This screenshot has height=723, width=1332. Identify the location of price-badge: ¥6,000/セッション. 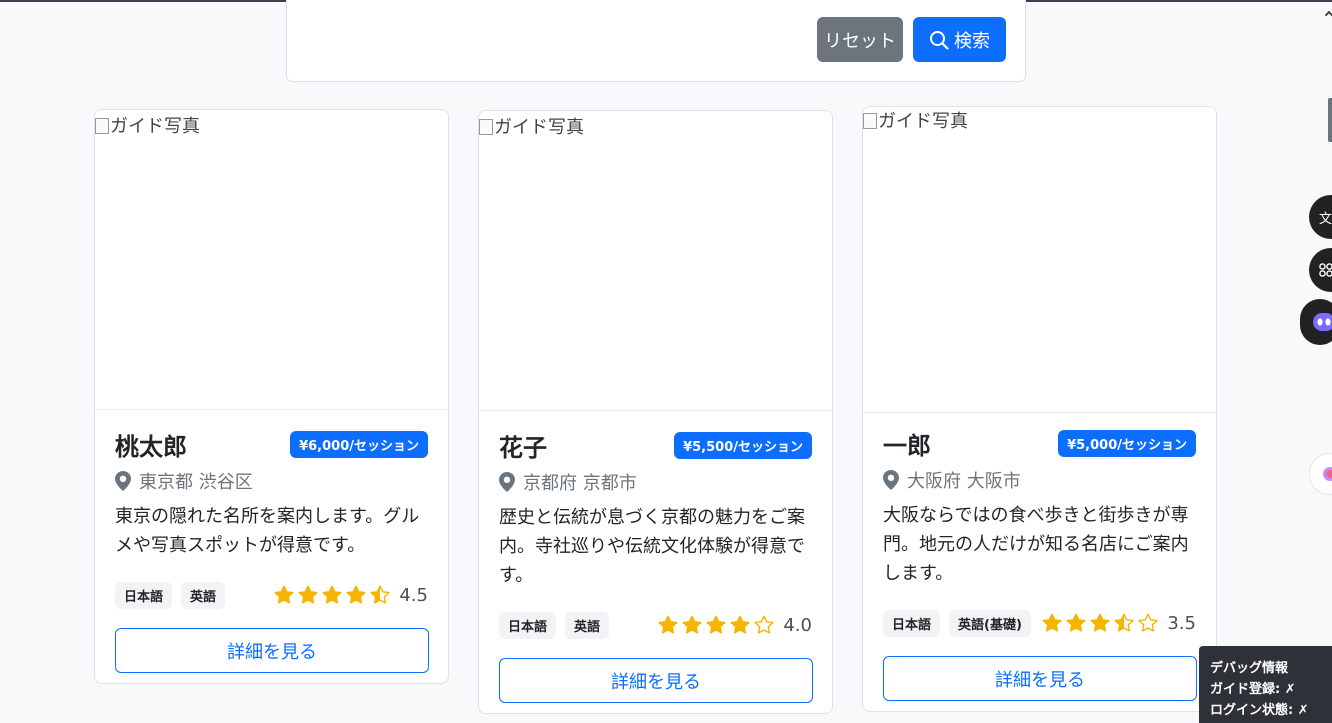
(359, 444).